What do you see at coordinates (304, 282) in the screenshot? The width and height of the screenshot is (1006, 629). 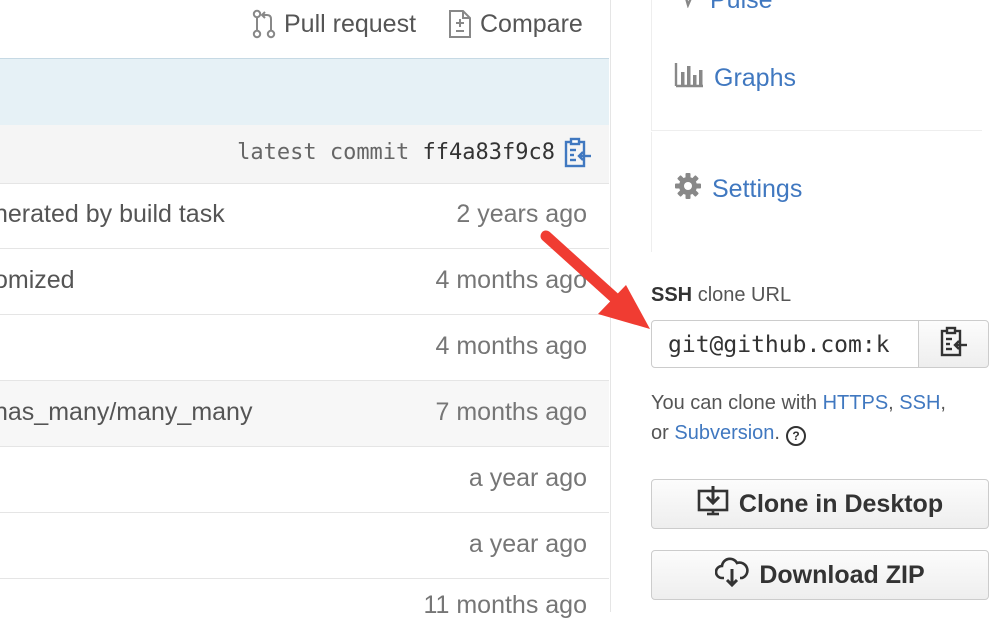 I see `file-row: omized 4 months ago` at bounding box center [304, 282].